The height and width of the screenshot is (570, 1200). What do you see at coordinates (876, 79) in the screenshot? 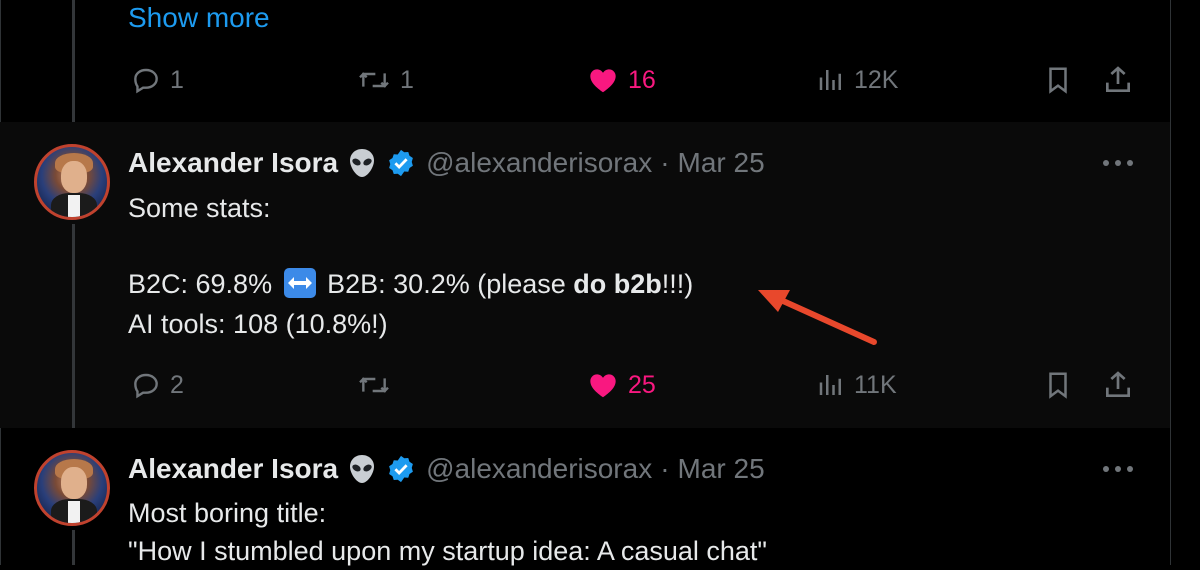
I see `view-count: 12K` at bounding box center [876, 79].